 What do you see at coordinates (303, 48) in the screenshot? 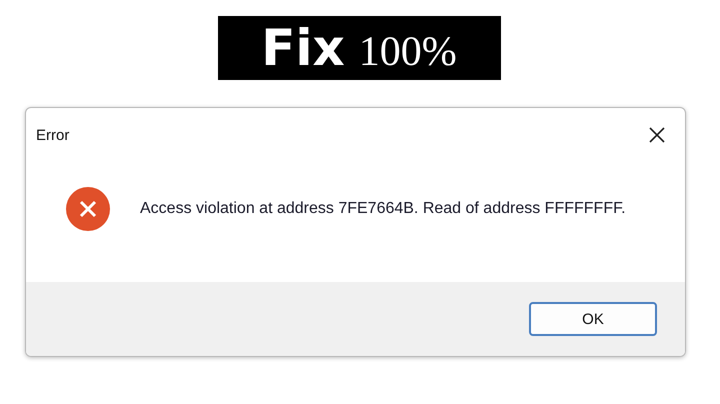
I see `banner-title: Fix` at bounding box center [303, 48].